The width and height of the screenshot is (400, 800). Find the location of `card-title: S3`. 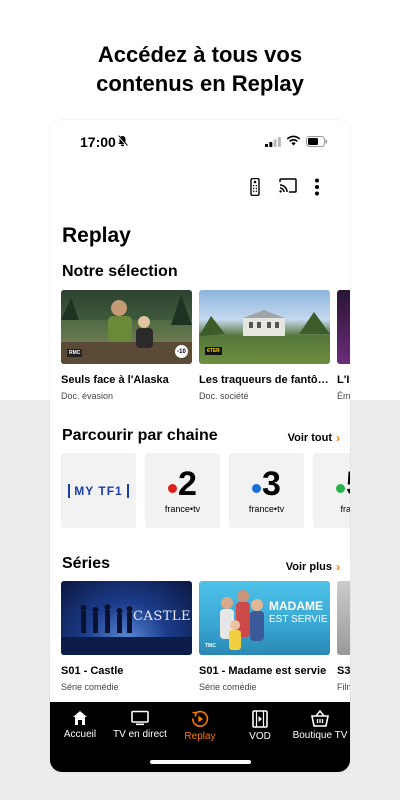

card-title: S3 is located at coordinates (343, 671).